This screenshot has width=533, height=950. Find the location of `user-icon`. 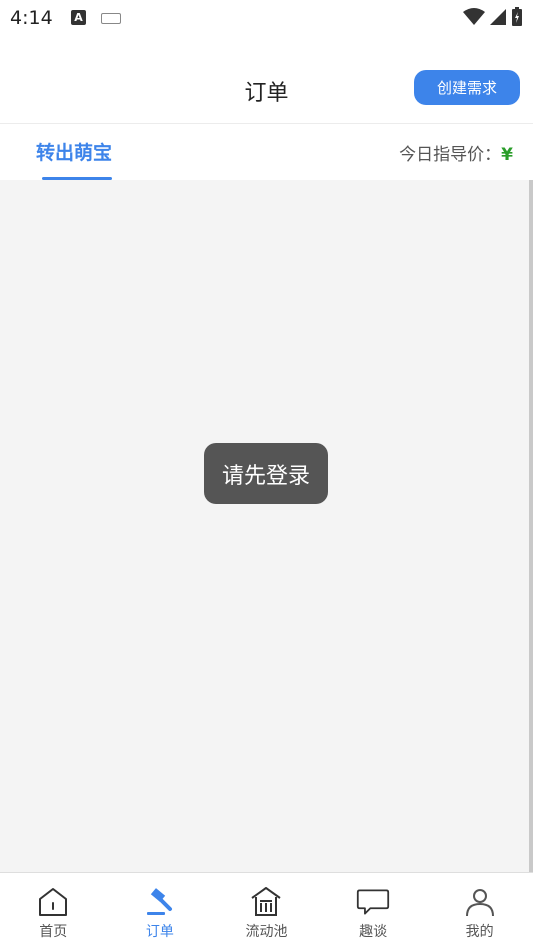

user-icon is located at coordinates (480, 902).